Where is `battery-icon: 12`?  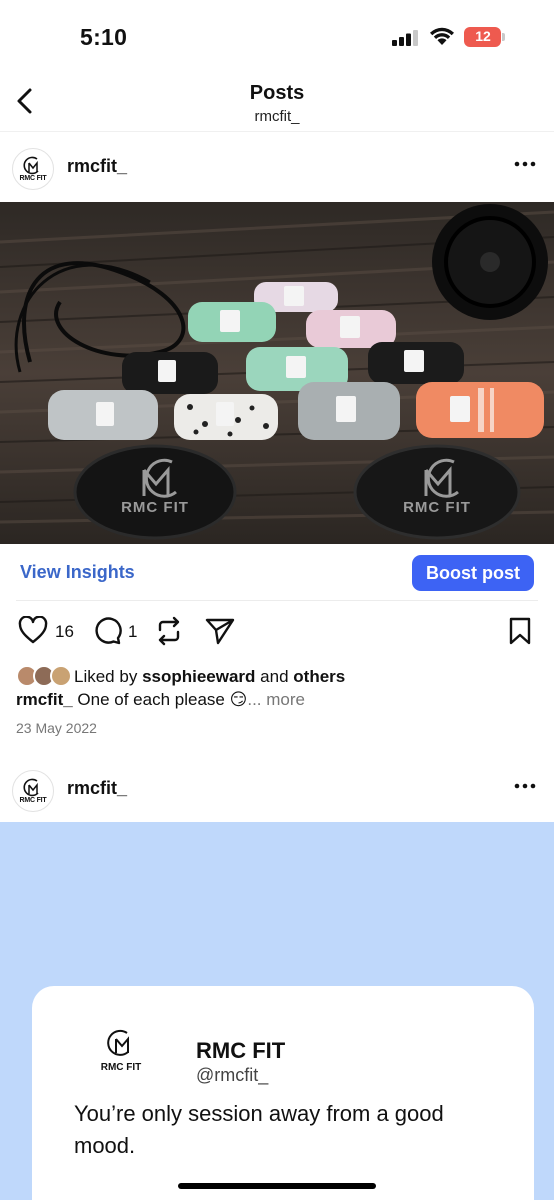 battery-icon: 12 is located at coordinates (485, 37).